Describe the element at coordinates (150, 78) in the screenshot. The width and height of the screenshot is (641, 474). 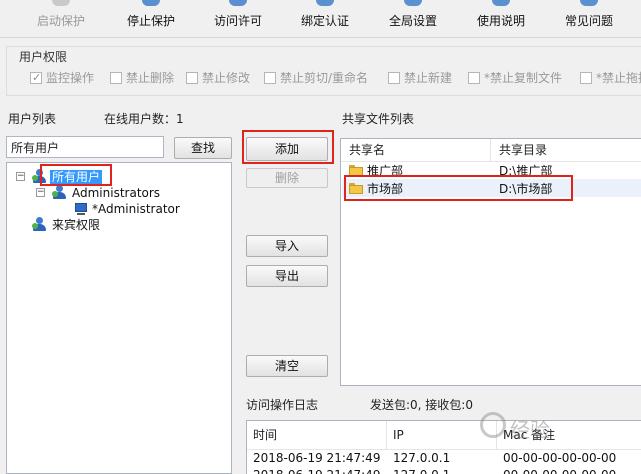
I see `perm-no-delete-label: 禁止删除` at that location.